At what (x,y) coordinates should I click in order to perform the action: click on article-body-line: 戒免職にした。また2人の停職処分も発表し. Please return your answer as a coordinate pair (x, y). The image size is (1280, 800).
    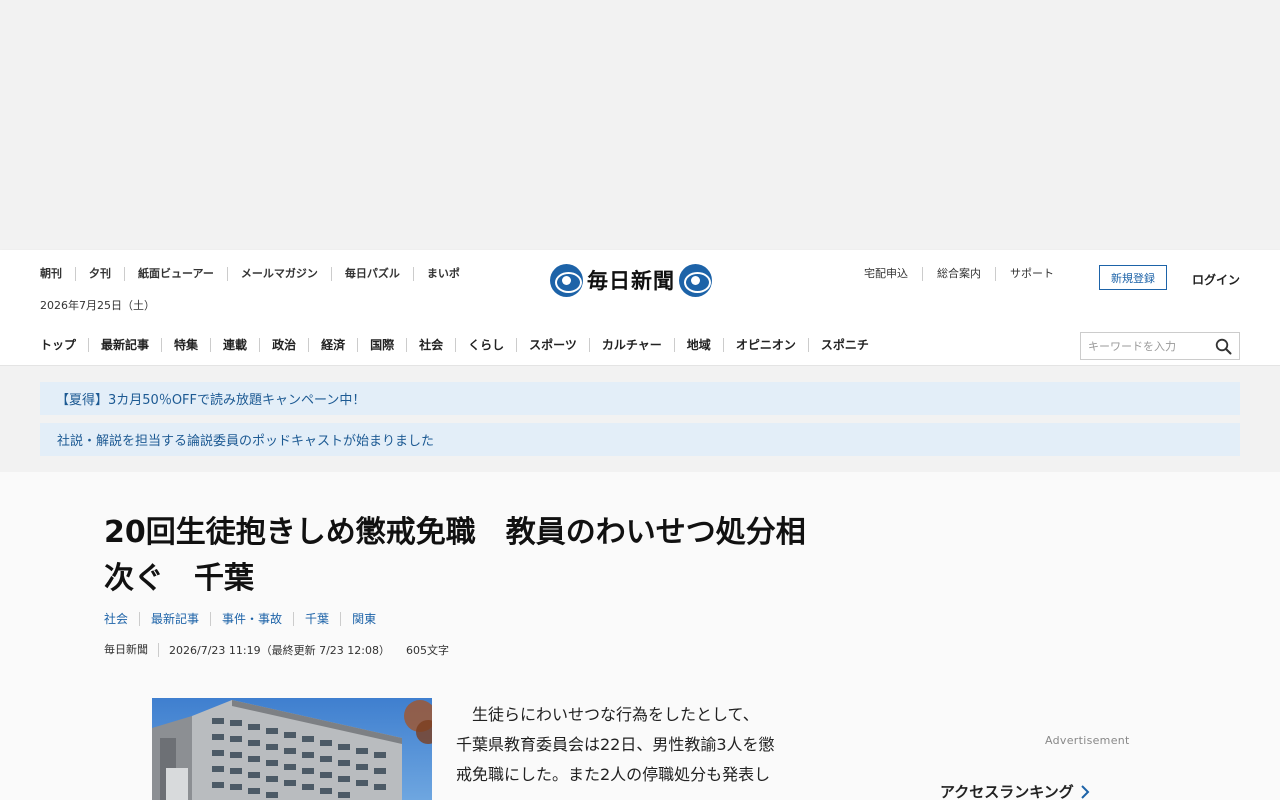
    Looking at the image, I should click on (613, 774).